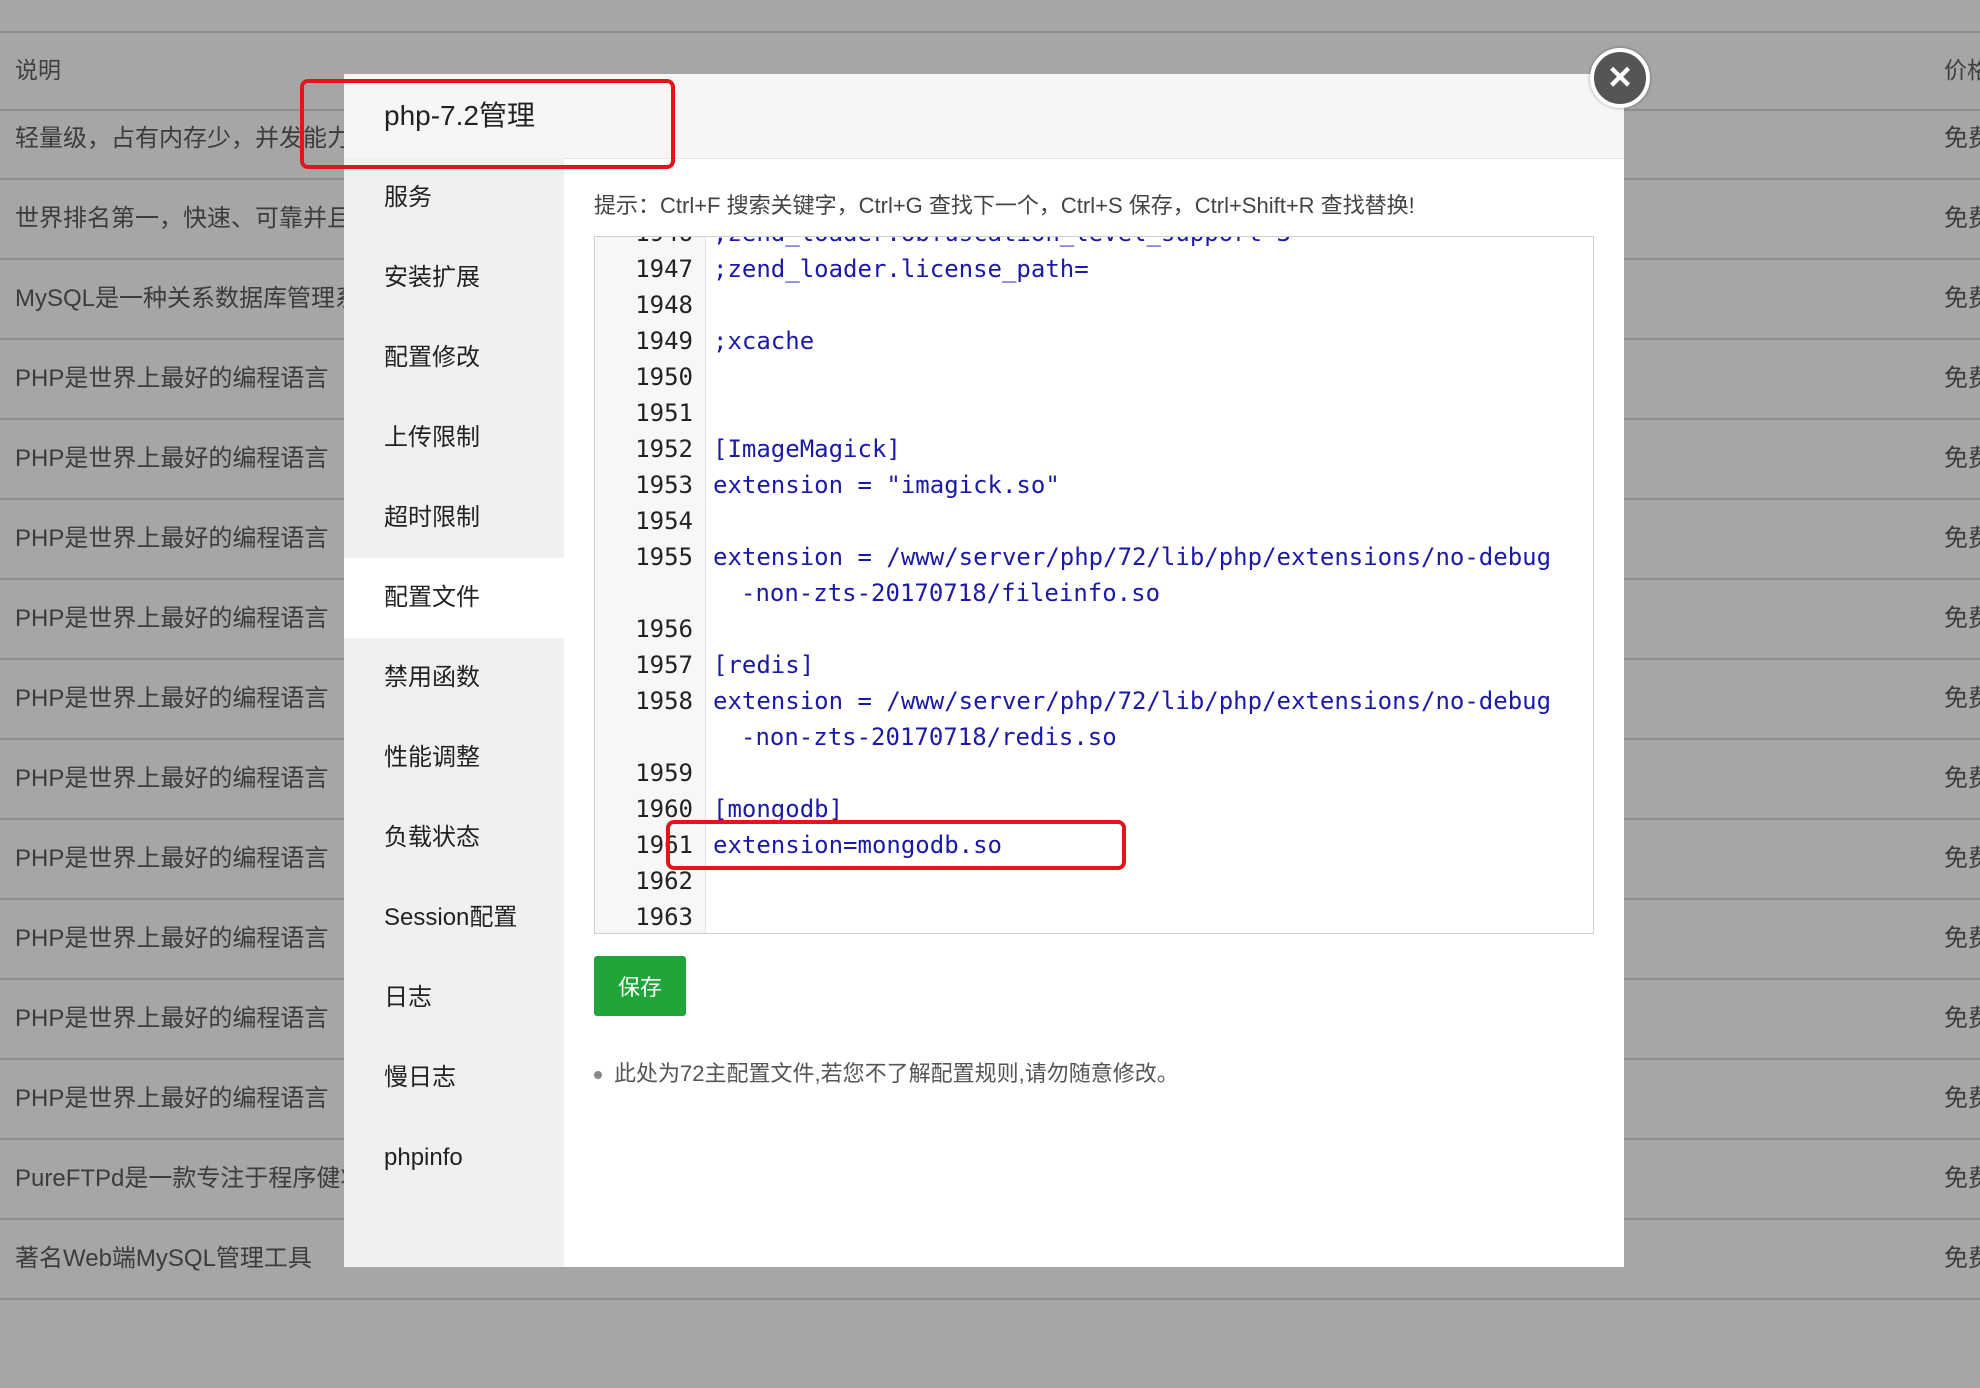 This screenshot has width=1980, height=1388. I want to click on annotation-title-highlight, so click(487, 124).